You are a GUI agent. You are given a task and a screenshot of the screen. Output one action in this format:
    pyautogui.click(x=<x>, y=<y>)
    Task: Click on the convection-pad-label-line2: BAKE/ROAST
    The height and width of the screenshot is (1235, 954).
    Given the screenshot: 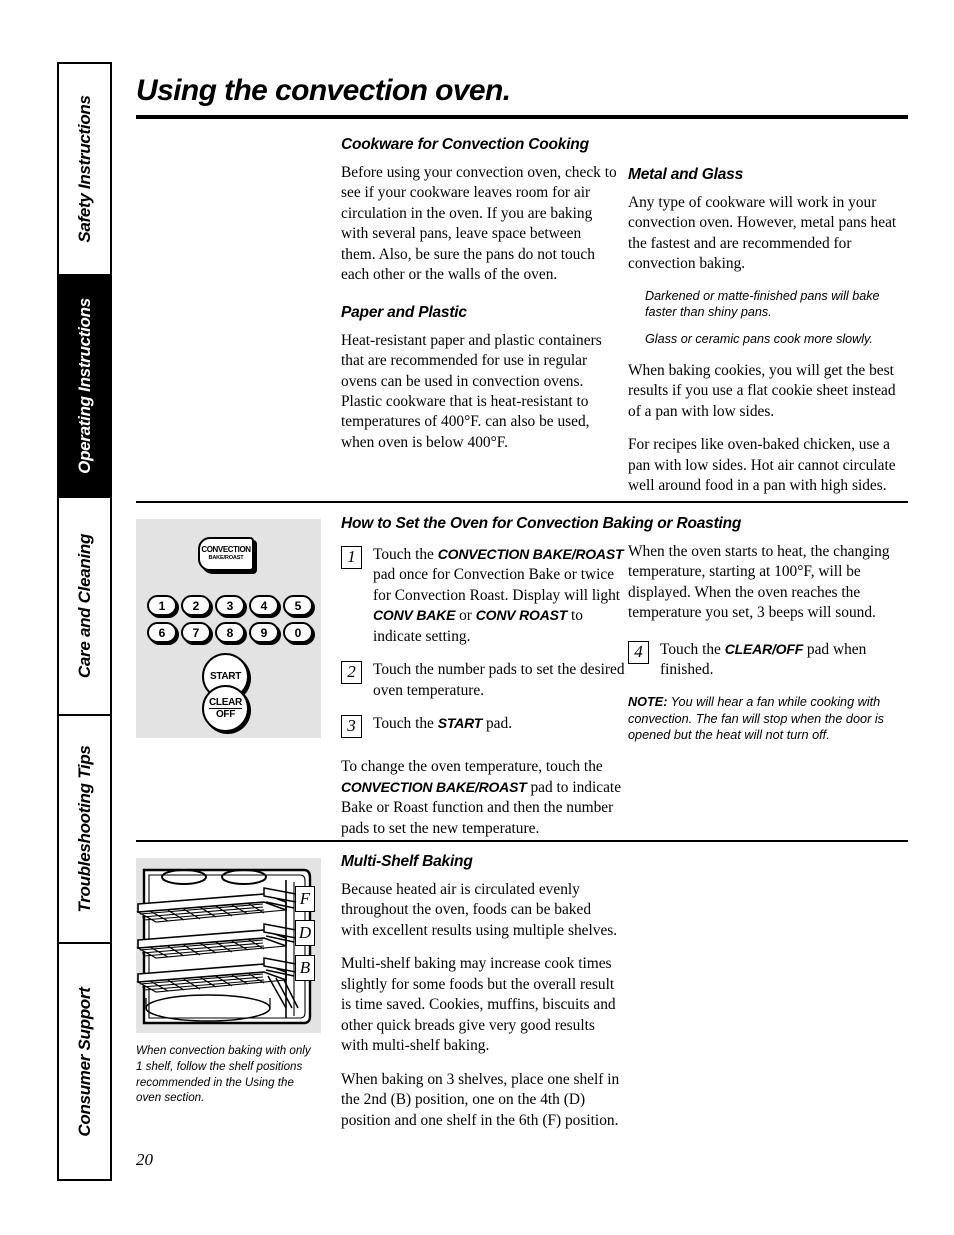 What is the action you would take?
    pyautogui.click(x=226, y=558)
    